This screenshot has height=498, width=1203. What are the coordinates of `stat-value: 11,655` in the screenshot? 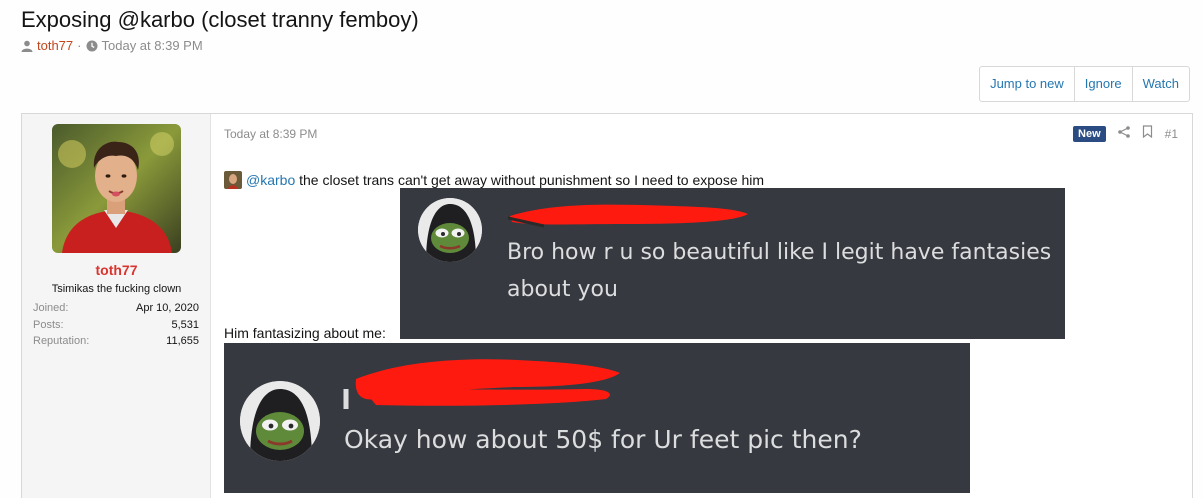 It's located at (182, 341).